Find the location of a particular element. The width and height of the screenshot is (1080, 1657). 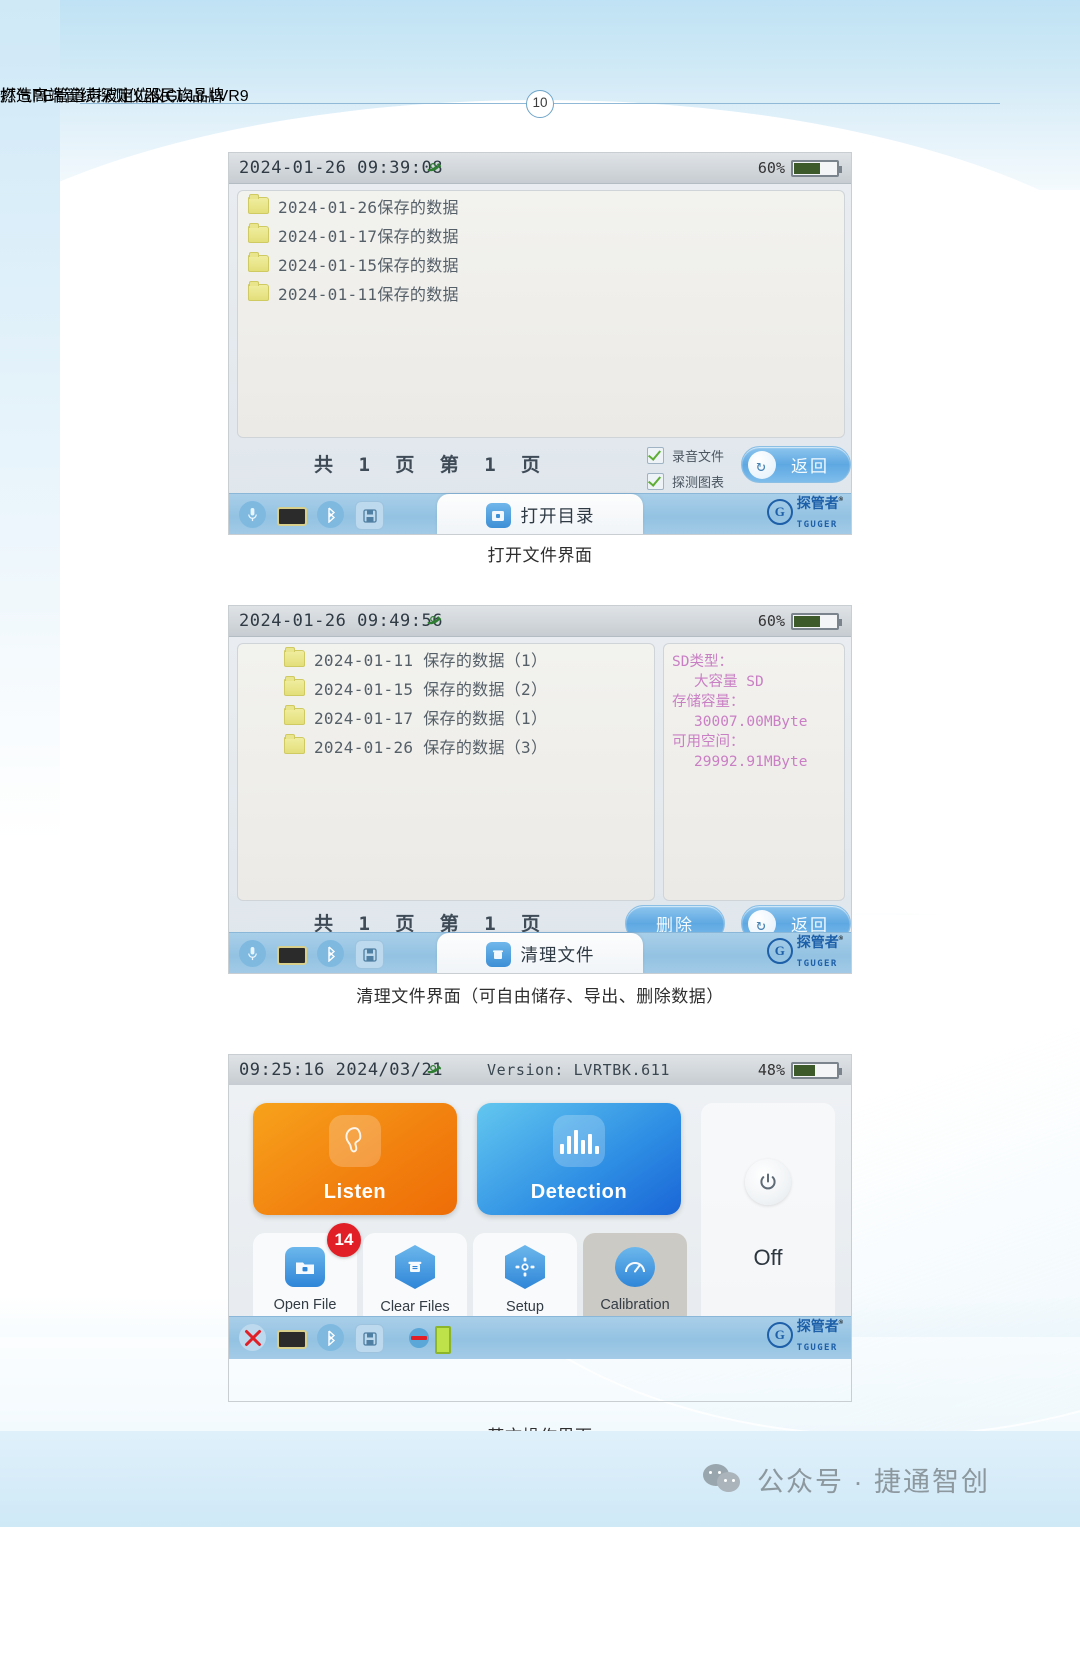

mic-muted-icon is located at coordinates (252, 1337).